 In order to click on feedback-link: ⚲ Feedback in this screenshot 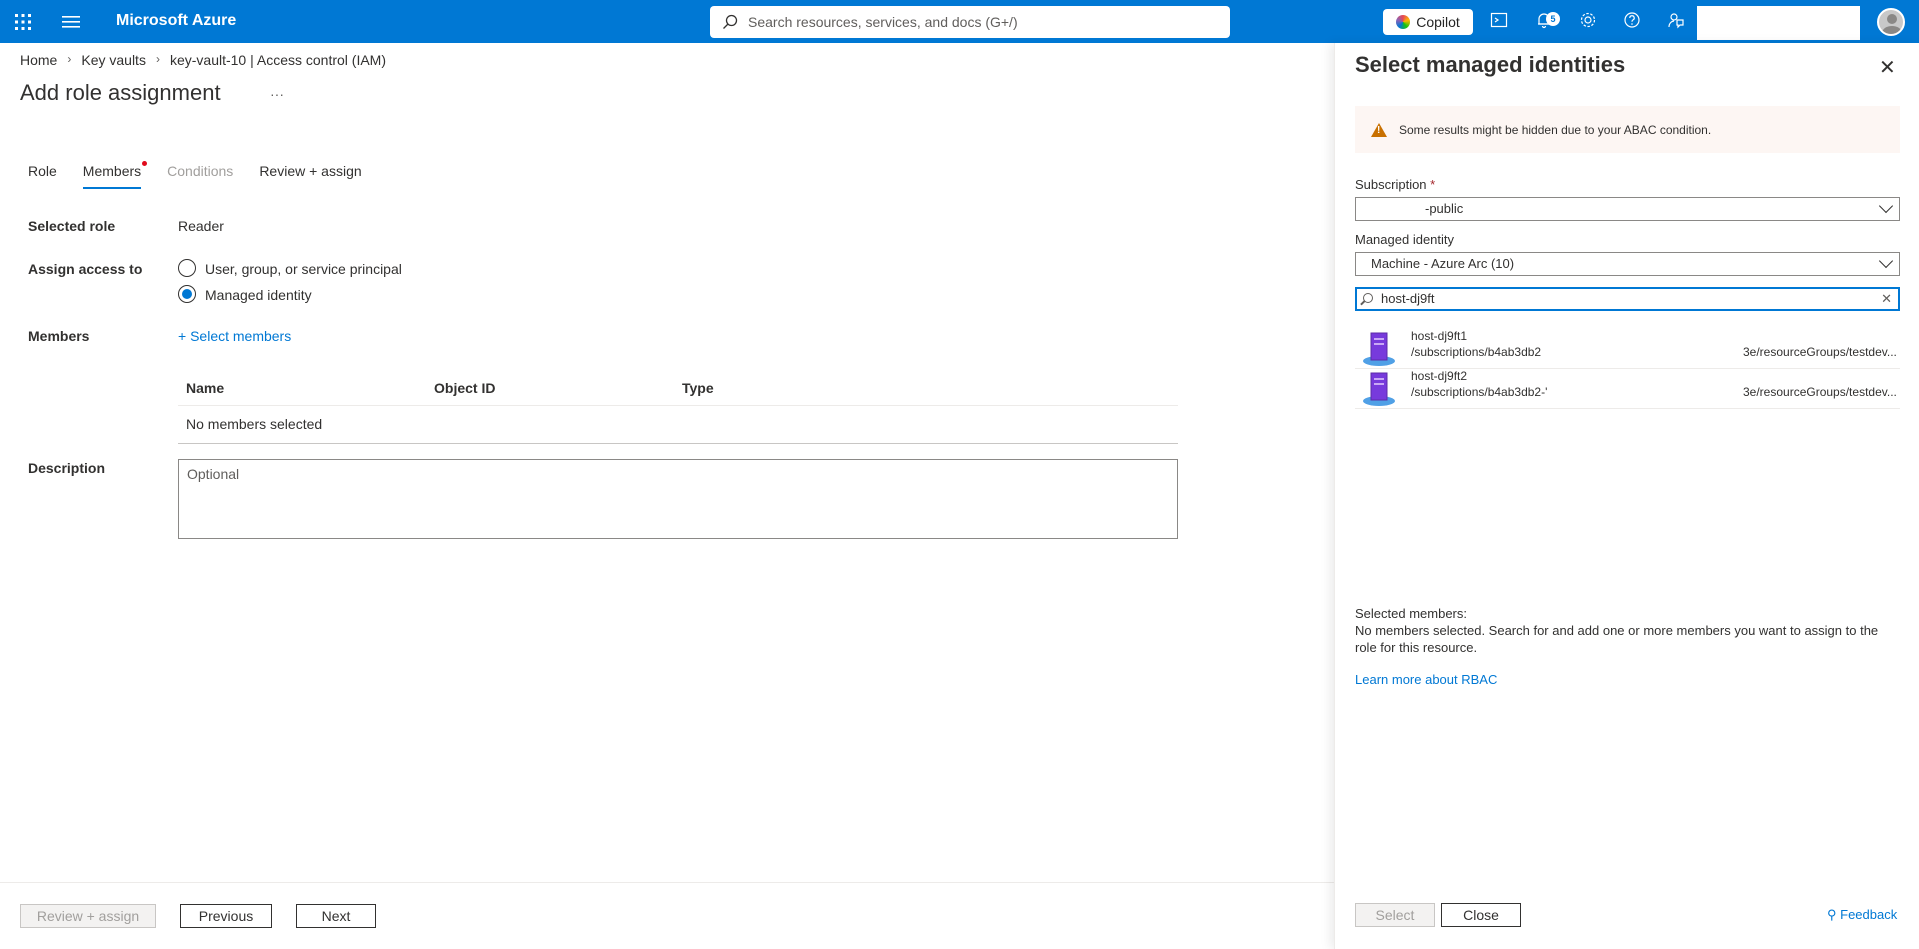, I will do `click(1862, 915)`.